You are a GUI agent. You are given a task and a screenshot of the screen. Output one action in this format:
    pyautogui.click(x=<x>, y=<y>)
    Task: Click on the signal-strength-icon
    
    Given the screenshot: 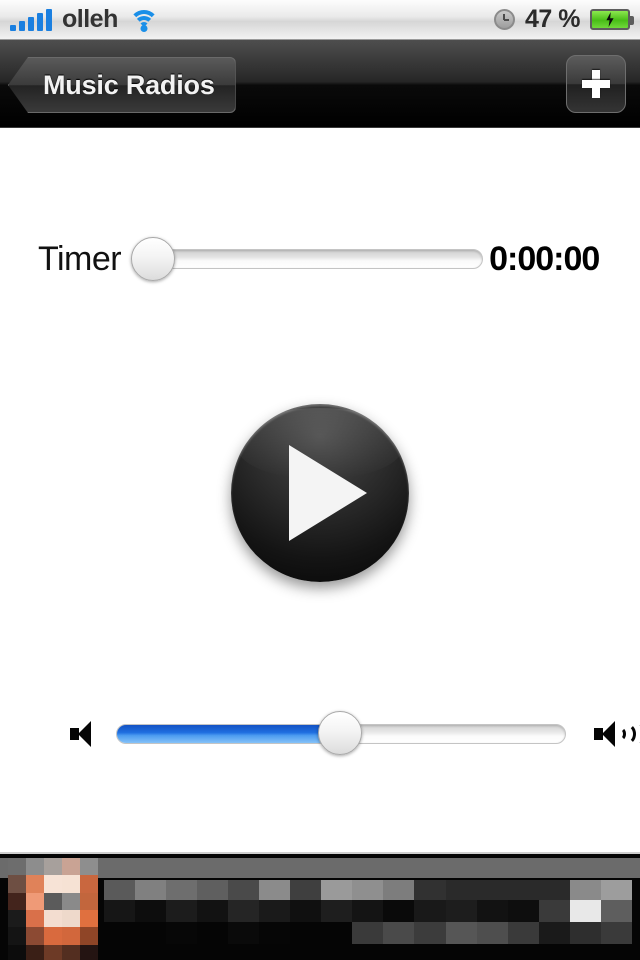 What is the action you would take?
    pyautogui.click(x=31, y=19)
    